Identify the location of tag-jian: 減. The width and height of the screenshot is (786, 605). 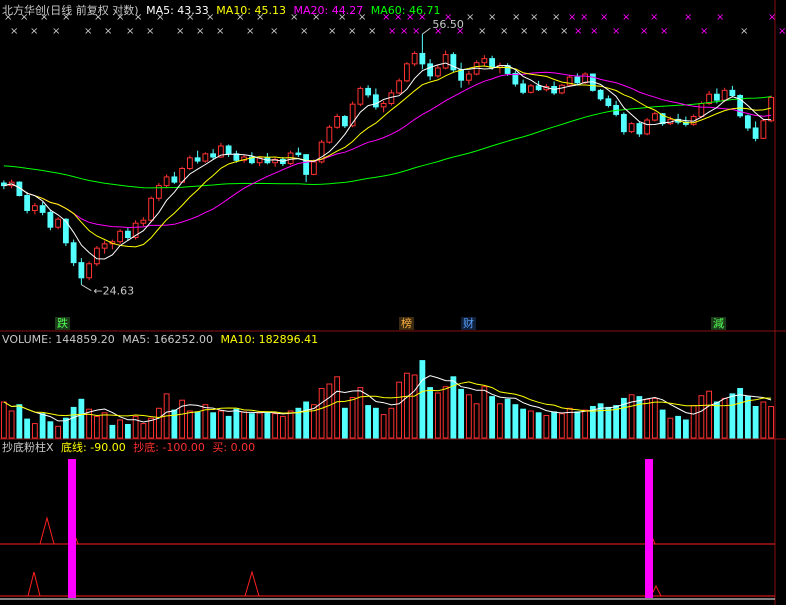
(718, 323).